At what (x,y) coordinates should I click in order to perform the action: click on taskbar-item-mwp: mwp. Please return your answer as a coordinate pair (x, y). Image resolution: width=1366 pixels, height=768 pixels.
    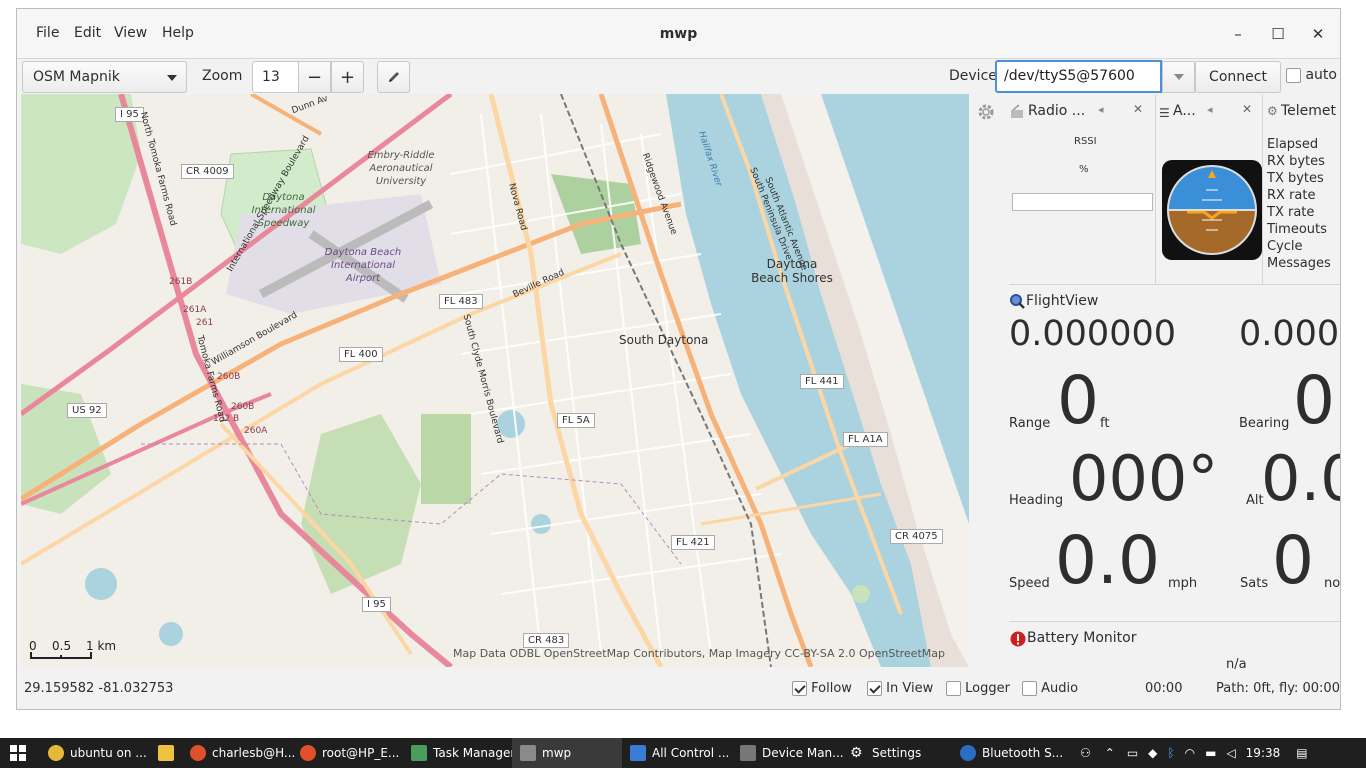
    Looking at the image, I should click on (567, 753).